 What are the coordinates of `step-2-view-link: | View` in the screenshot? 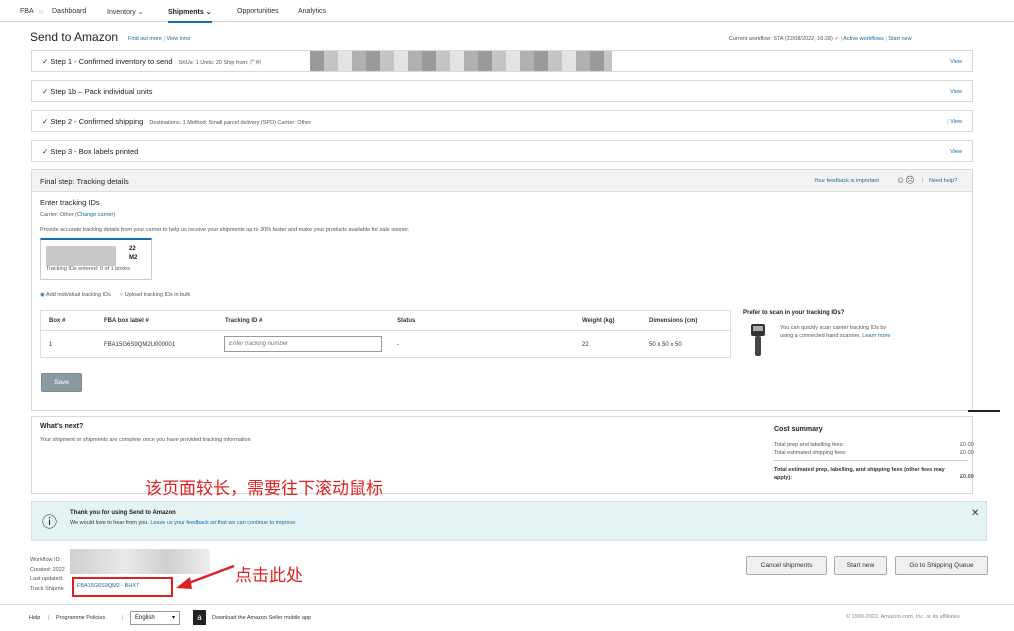 It's located at (954, 122).